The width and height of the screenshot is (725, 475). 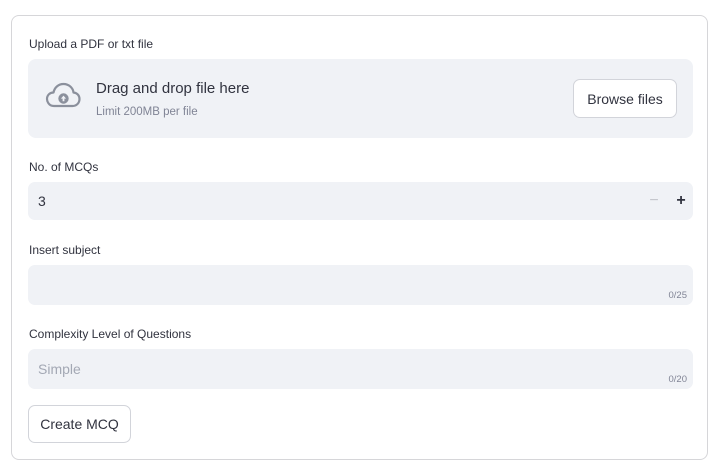 What do you see at coordinates (42, 201) in the screenshot?
I see `mcq-count-value: 3` at bounding box center [42, 201].